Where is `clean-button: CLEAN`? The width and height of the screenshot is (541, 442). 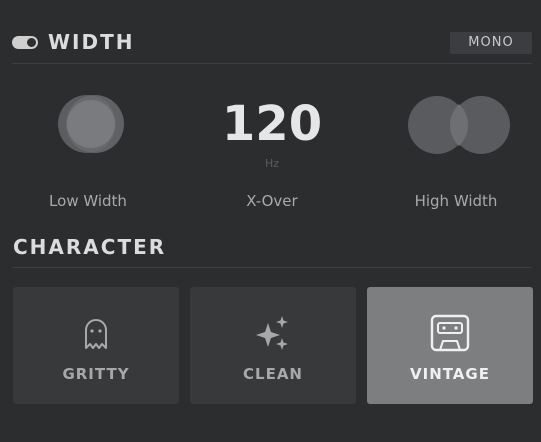
clean-button: CLEAN is located at coordinates (273, 345).